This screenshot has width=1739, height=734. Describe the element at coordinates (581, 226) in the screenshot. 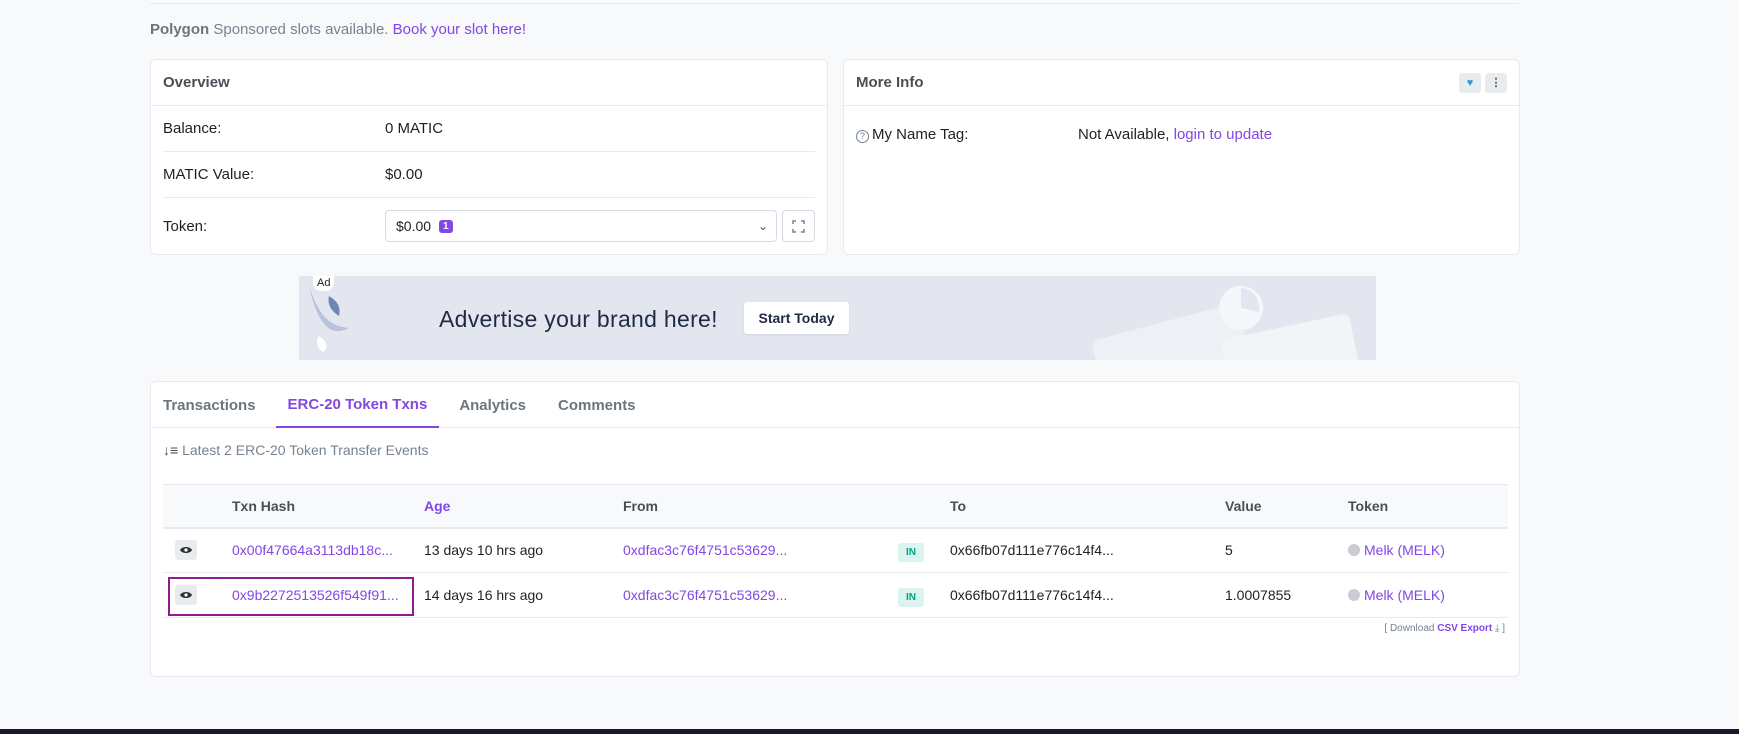

I see `token-dropdown: $0.00 1 ⌄` at that location.